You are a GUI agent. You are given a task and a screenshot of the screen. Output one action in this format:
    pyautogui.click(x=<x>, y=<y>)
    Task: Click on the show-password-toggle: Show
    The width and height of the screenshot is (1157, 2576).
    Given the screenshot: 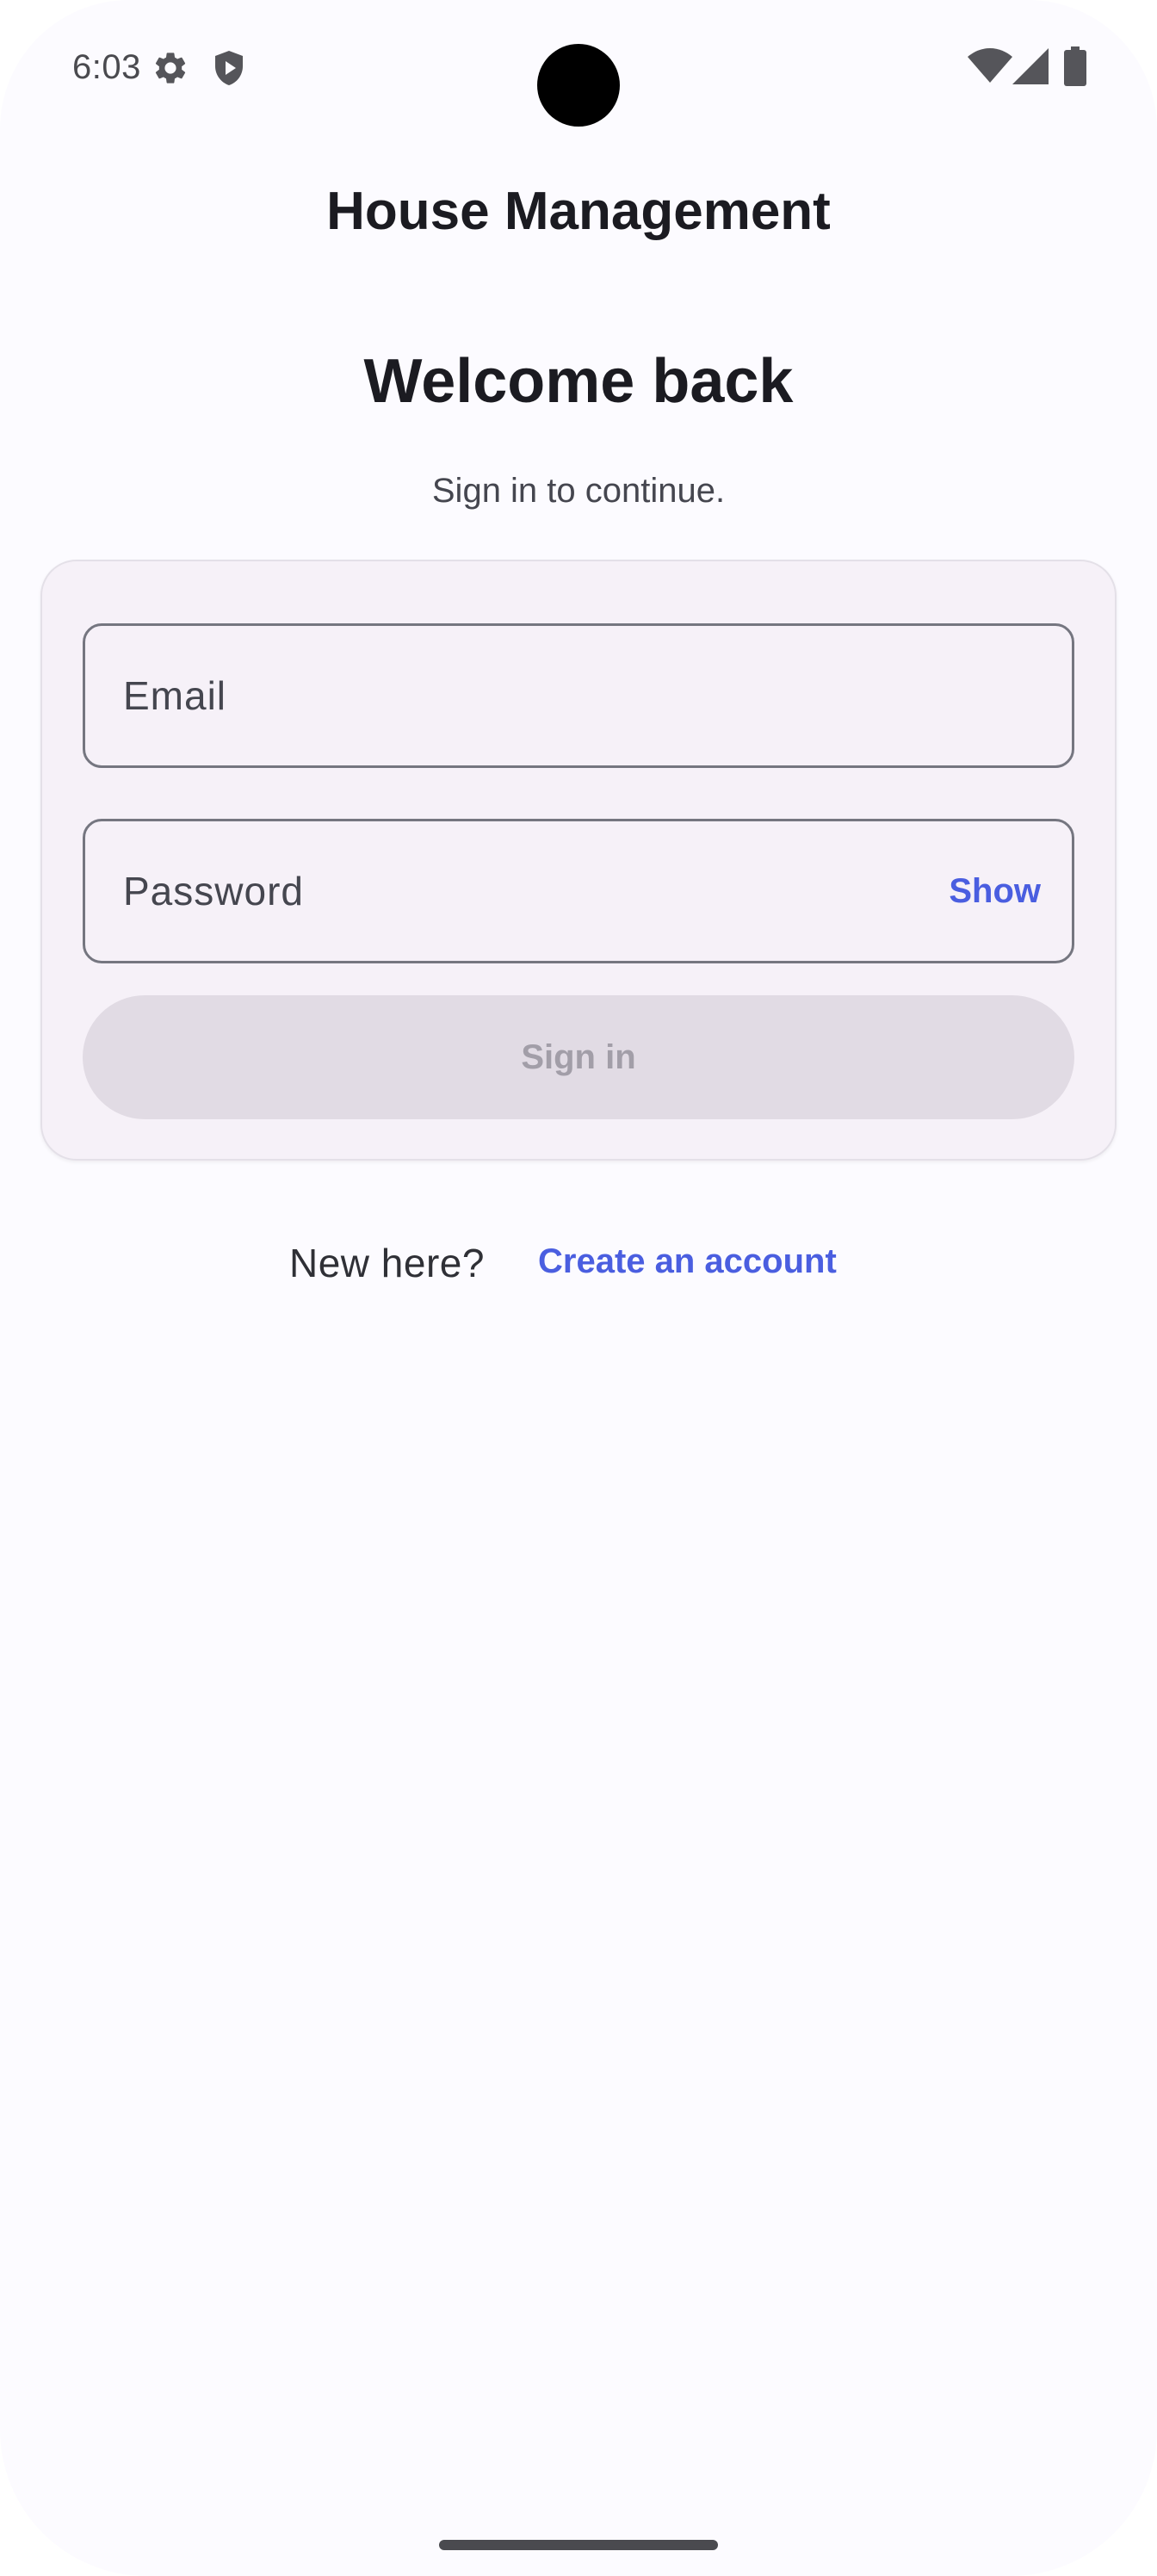 What is the action you would take?
    pyautogui.click(x=995, y=891)
    